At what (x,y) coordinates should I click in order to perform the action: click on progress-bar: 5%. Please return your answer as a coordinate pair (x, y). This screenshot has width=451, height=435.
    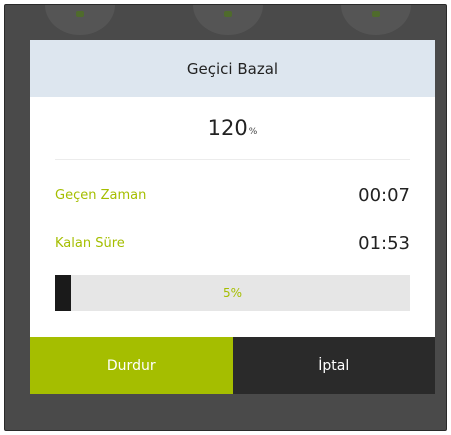
    Looking at the image, I should click on (232, 293).